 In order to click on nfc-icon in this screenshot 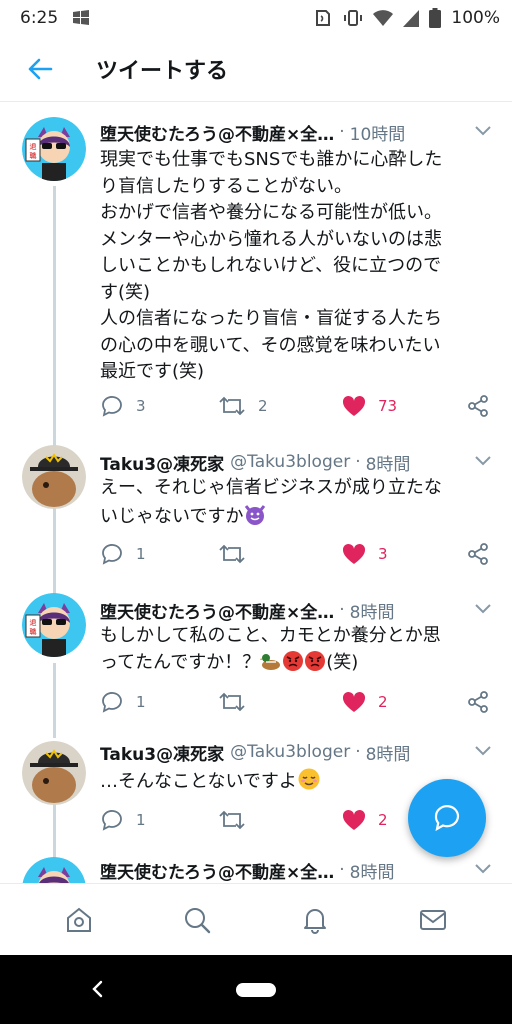, I will do `click(323, 18)`.